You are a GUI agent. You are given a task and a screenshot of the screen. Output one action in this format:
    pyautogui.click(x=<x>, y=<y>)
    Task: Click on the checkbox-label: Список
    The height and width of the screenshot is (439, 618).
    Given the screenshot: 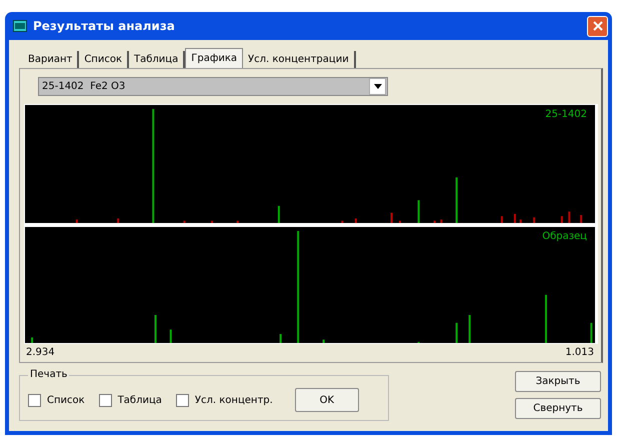 What is the action you would take?
    pyautogui.click(x=66, y=400)
    